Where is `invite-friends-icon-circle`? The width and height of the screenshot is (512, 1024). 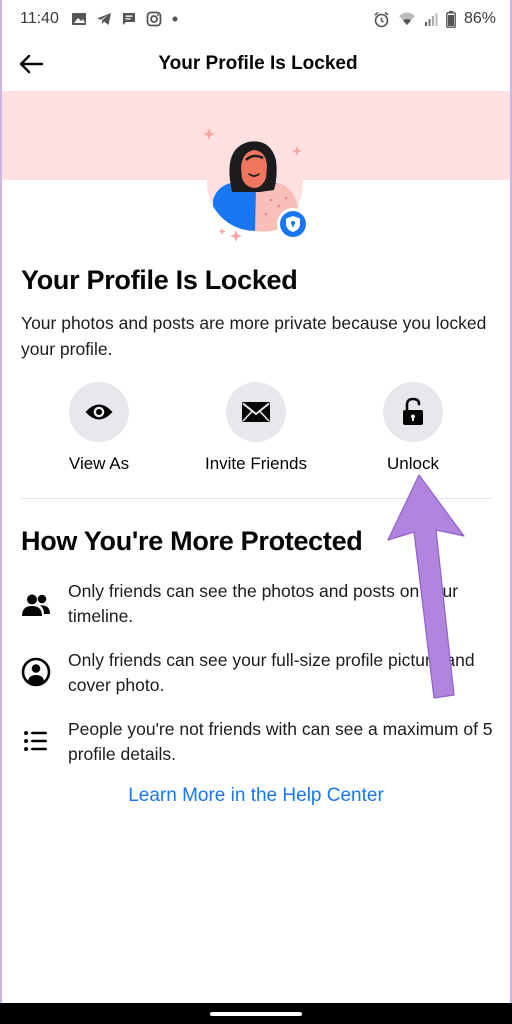
invite-friends-icon-circle is located at coordinates (256, 412).